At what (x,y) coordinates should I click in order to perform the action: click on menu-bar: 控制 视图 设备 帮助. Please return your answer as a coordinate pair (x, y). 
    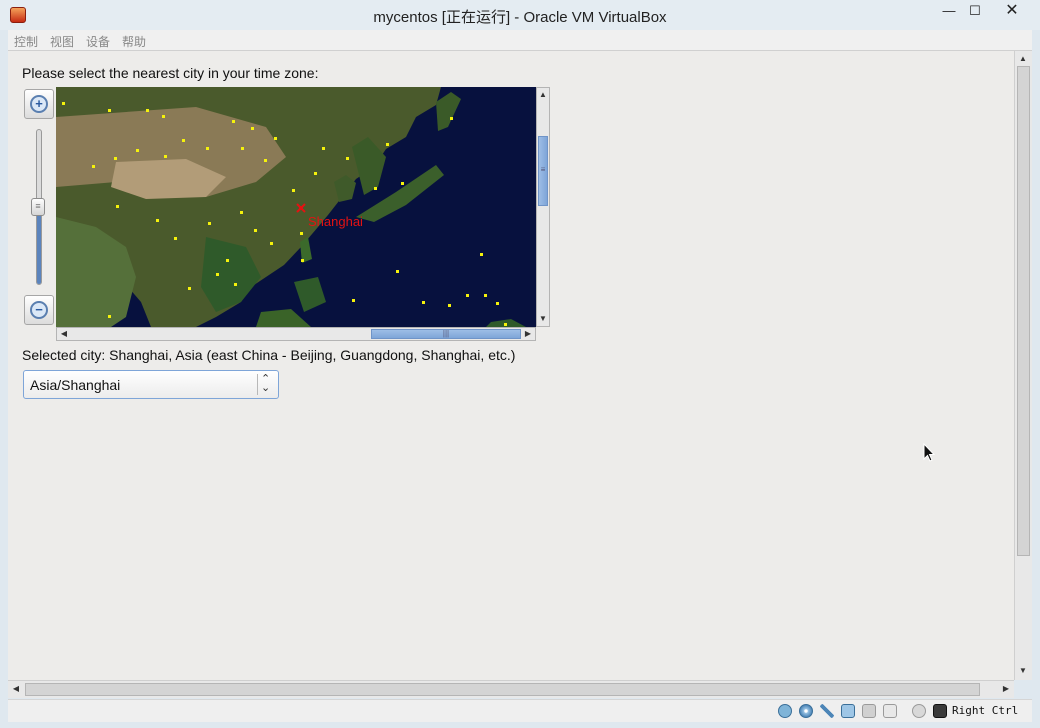
    Looking at the image, I should click on (520, 40).